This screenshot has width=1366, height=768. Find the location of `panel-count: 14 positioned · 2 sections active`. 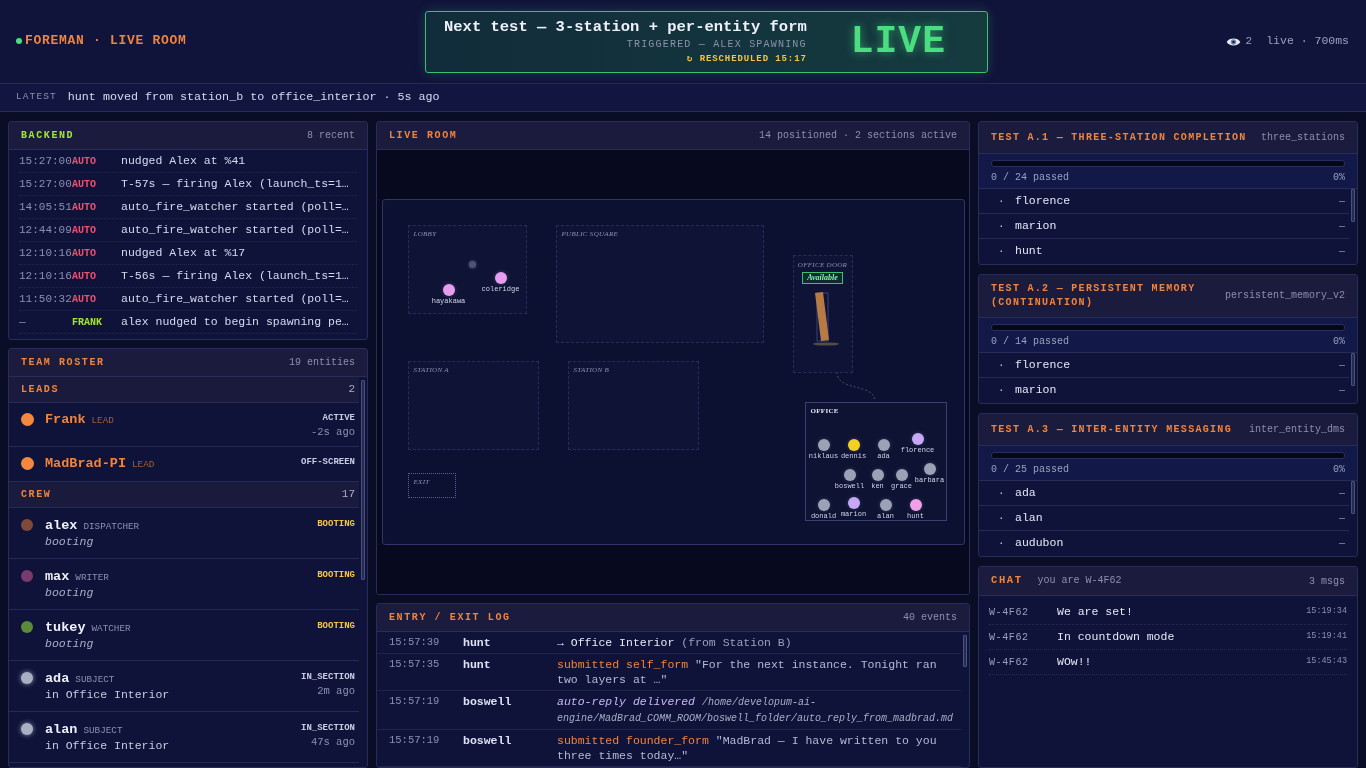

panel-count: 14 positioned · 2 sections active is located at coordinates (857, 135).